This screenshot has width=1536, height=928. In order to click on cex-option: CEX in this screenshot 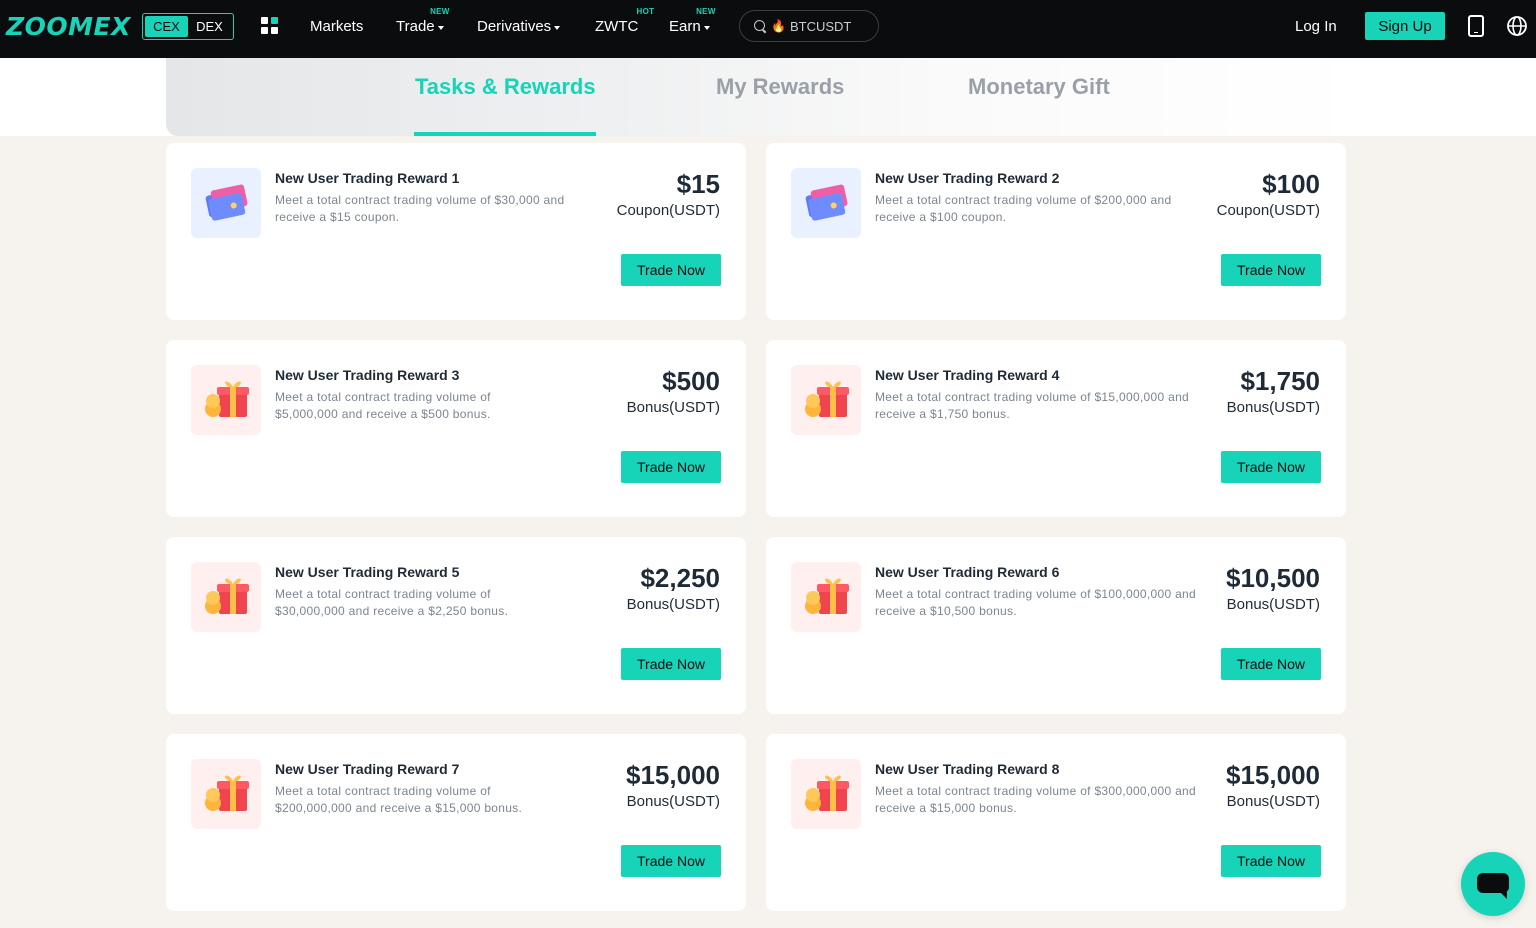, I will do `click(166, 26)`.